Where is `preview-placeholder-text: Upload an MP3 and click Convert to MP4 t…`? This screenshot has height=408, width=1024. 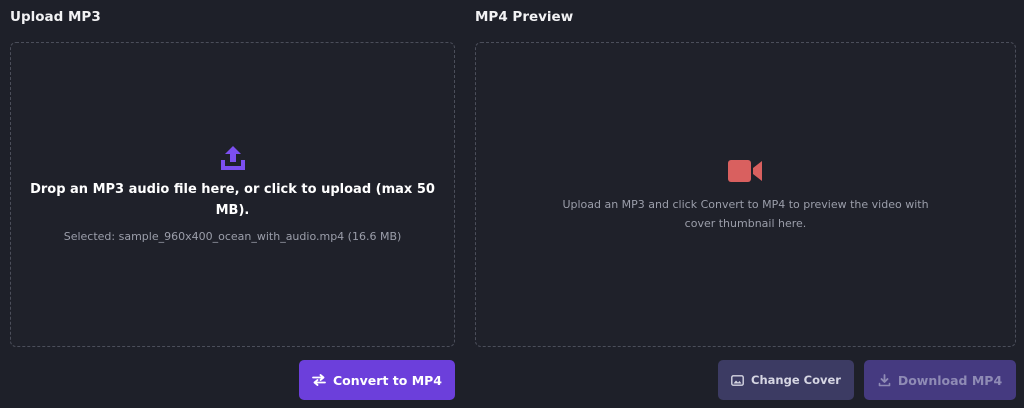
preview-placeholder-text: Upload an MP3 and click Convert to MP4 t… is located at coordinates (745, 214).